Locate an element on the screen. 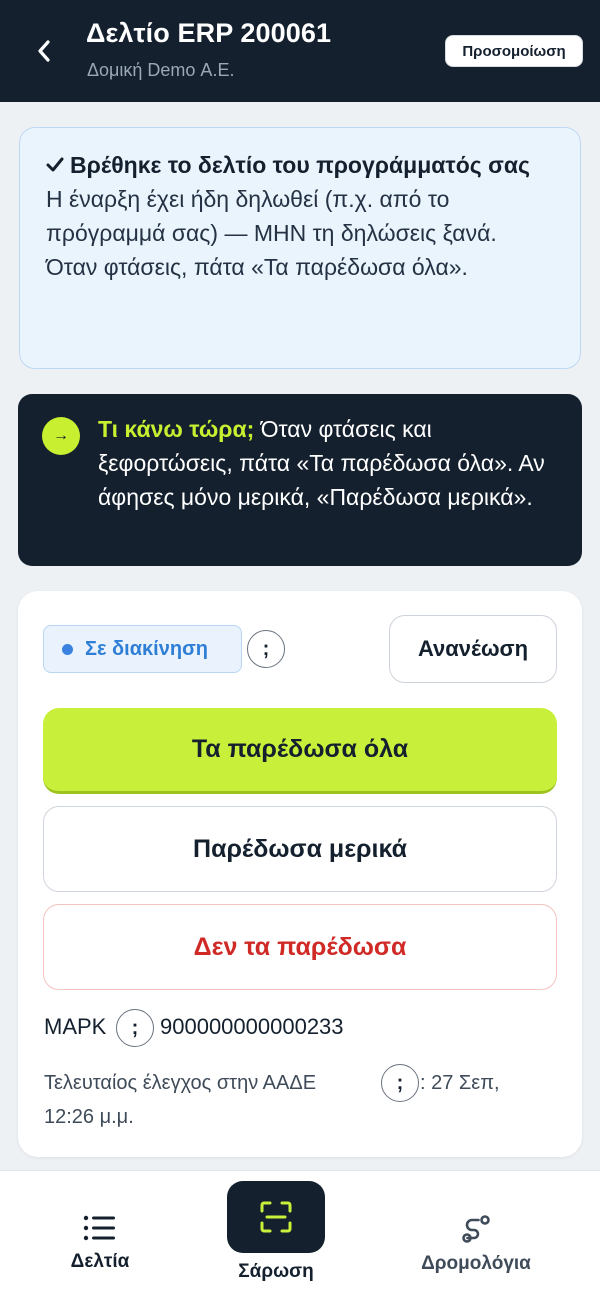  nav-tab-routes: Δρομολόγια is located at coordinates (476, 1245).